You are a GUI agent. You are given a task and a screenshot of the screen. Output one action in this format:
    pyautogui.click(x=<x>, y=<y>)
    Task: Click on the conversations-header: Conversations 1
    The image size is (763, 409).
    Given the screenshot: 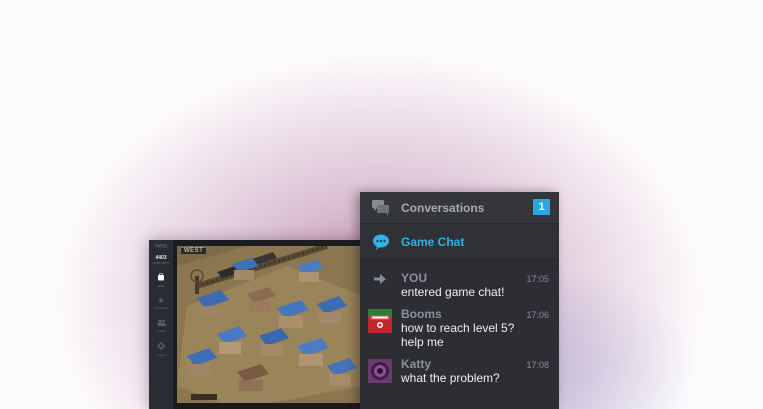 What is the action you would take?
    pyautogui.click(x=459, y=208)
    